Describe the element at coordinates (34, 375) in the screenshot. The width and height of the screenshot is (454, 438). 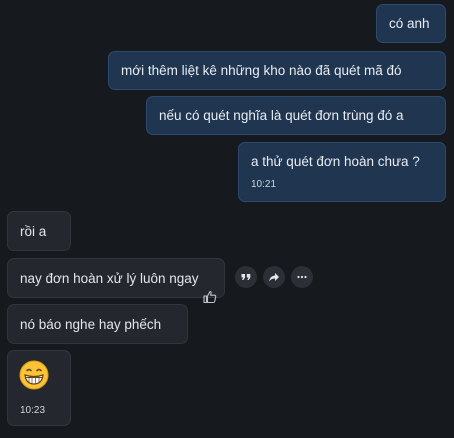
I see `grinning-emoji-icon` at that location.